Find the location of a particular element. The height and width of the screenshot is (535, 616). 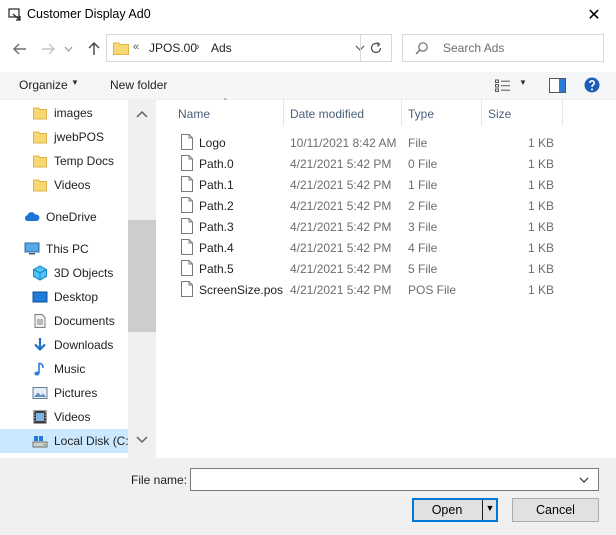

details-view-icon is located at coordinates (503, 86).